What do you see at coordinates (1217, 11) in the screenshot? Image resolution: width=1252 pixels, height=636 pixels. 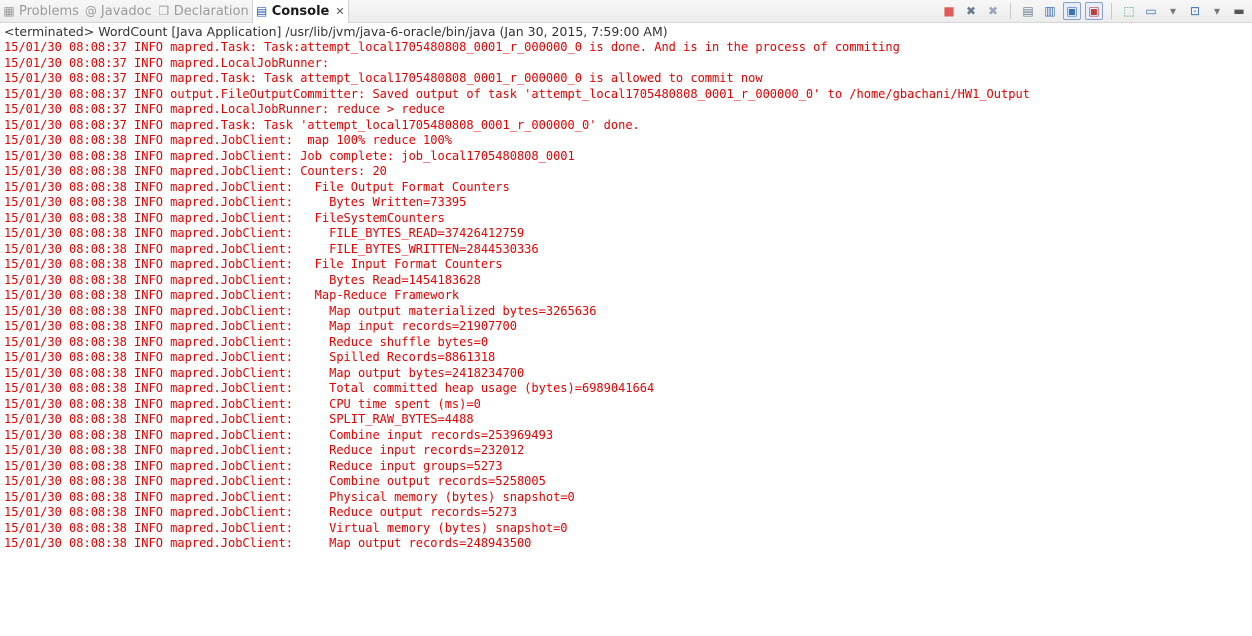 I see `open-dropdown-icon: ▾` at bounding box center [1217, 11].